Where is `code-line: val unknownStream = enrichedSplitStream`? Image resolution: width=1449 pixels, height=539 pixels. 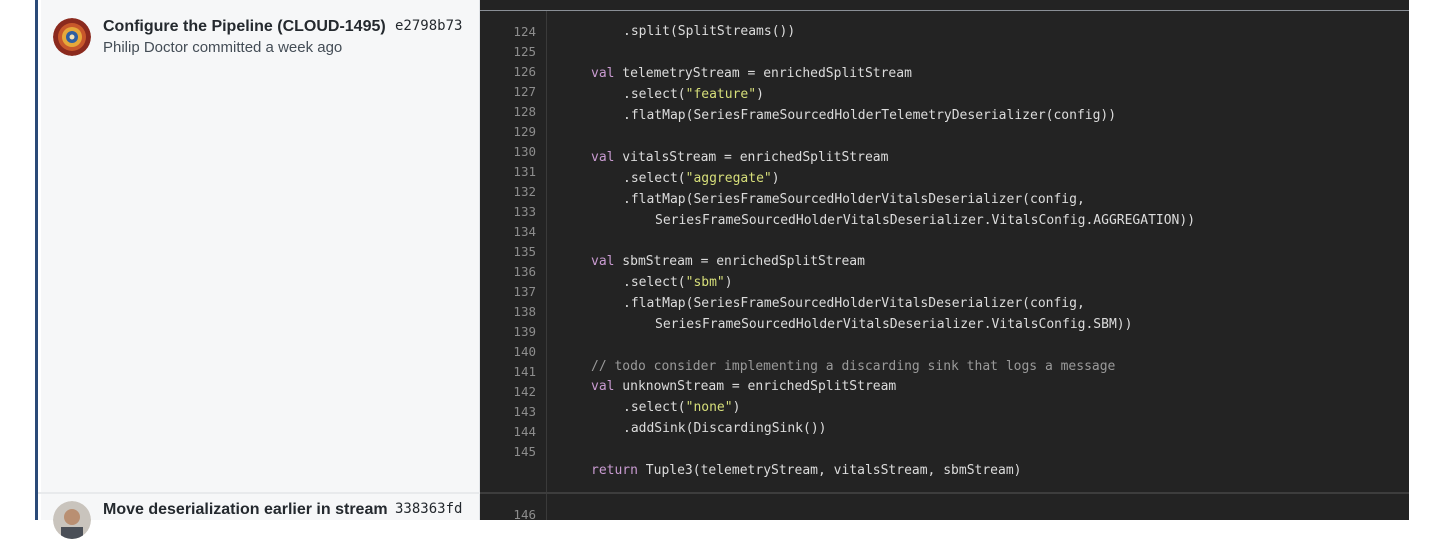 code-line: val unknownStream = enrichedSplitStream is located at coordinates (743, 386).